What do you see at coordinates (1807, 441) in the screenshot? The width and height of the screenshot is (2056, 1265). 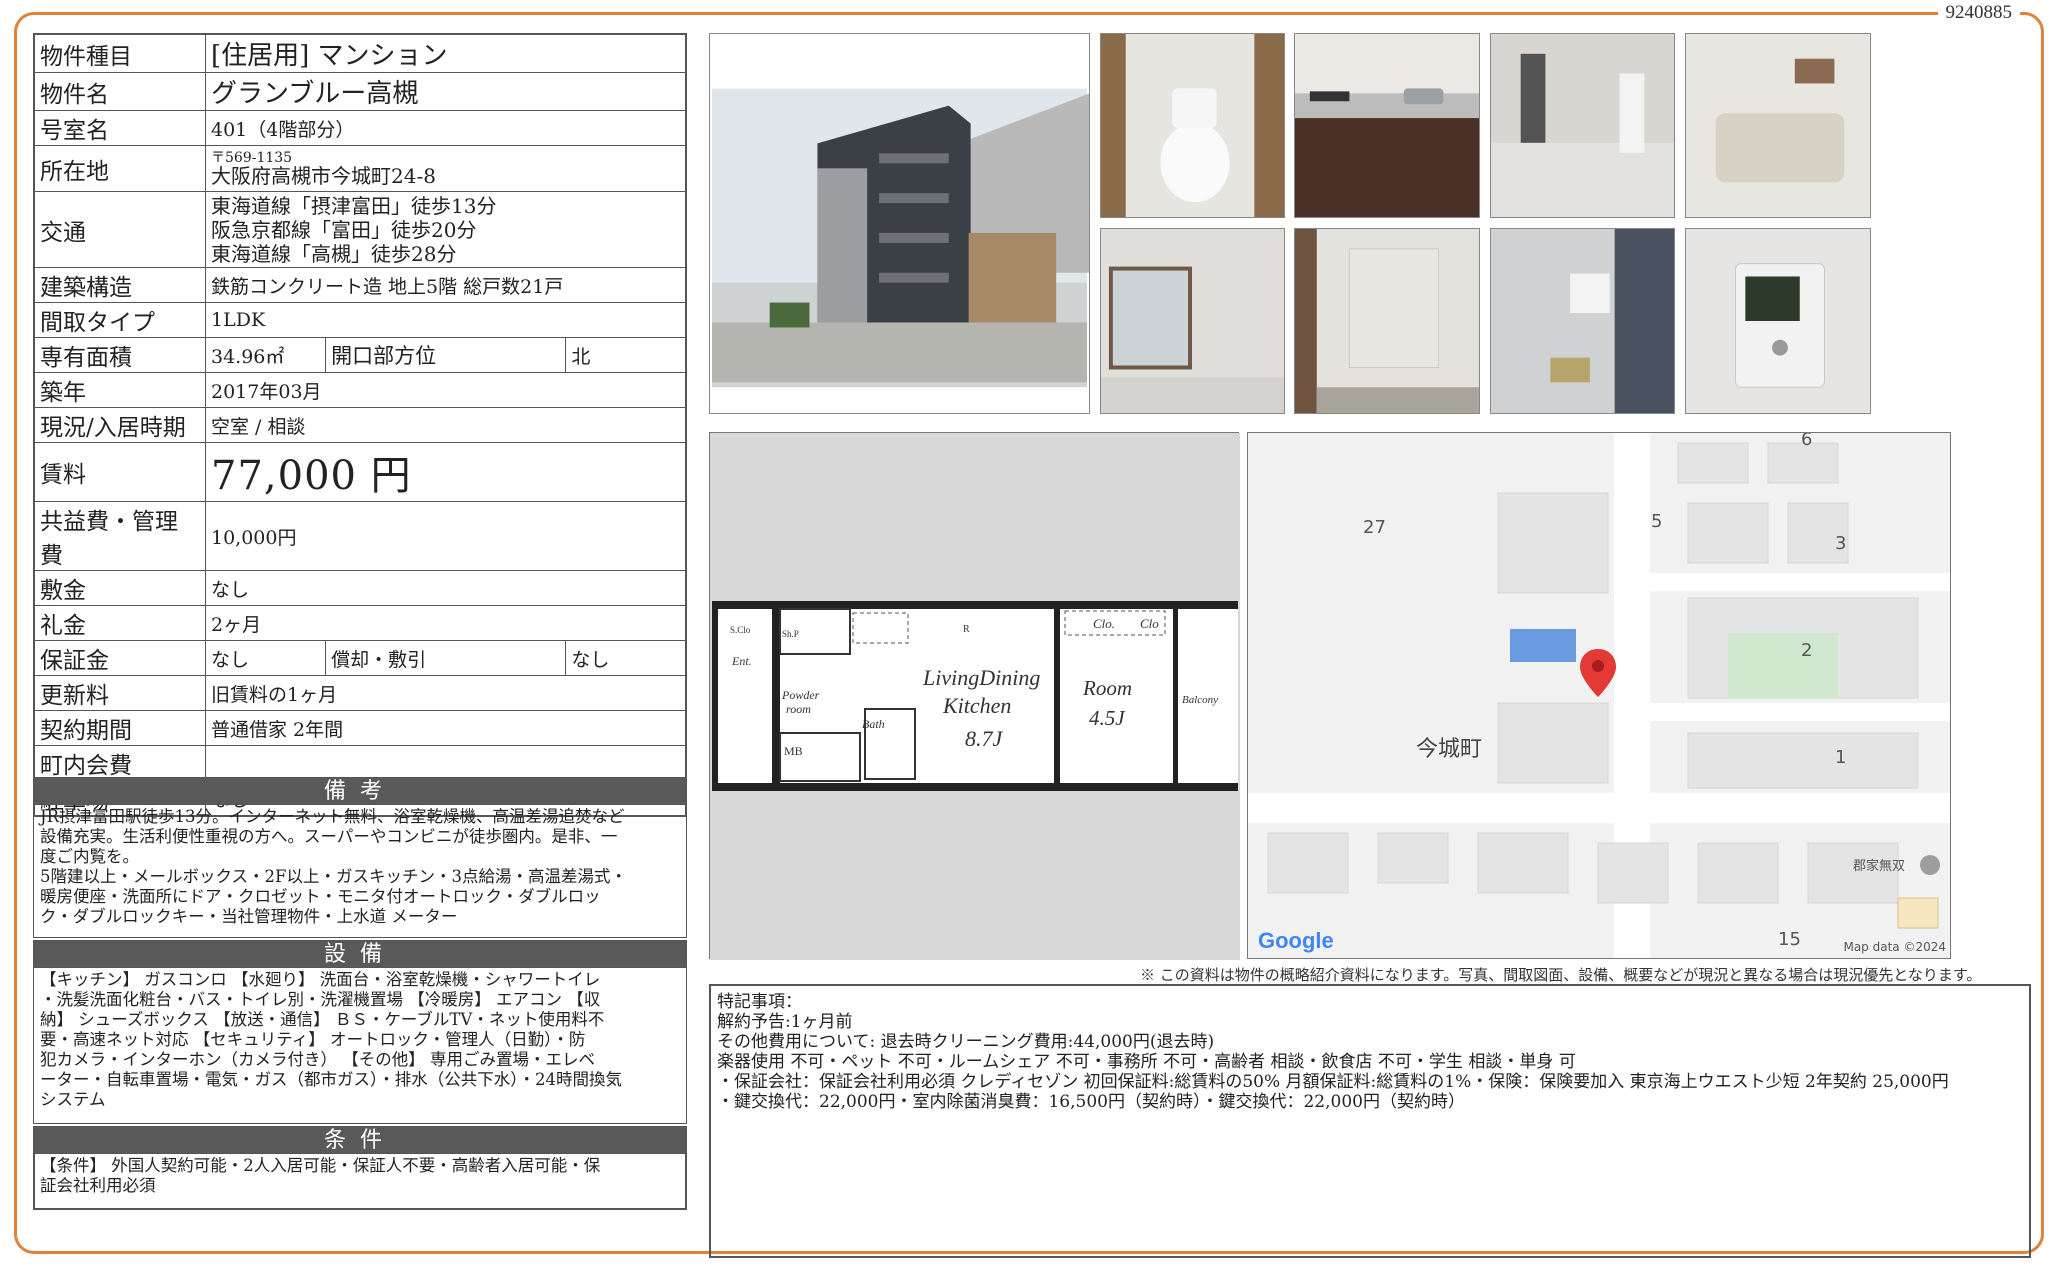 I see `map-block-number: 6` at bounding box center [1807, 441].